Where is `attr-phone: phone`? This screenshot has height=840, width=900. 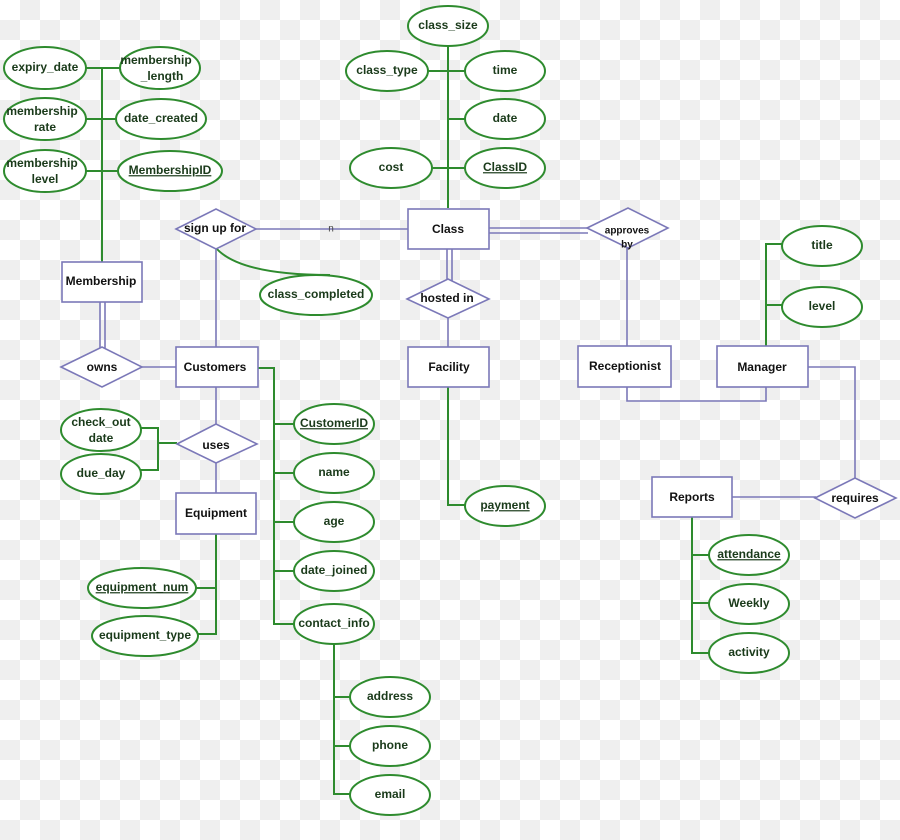
attr-phone: phone is located at coordinates (390, 746).